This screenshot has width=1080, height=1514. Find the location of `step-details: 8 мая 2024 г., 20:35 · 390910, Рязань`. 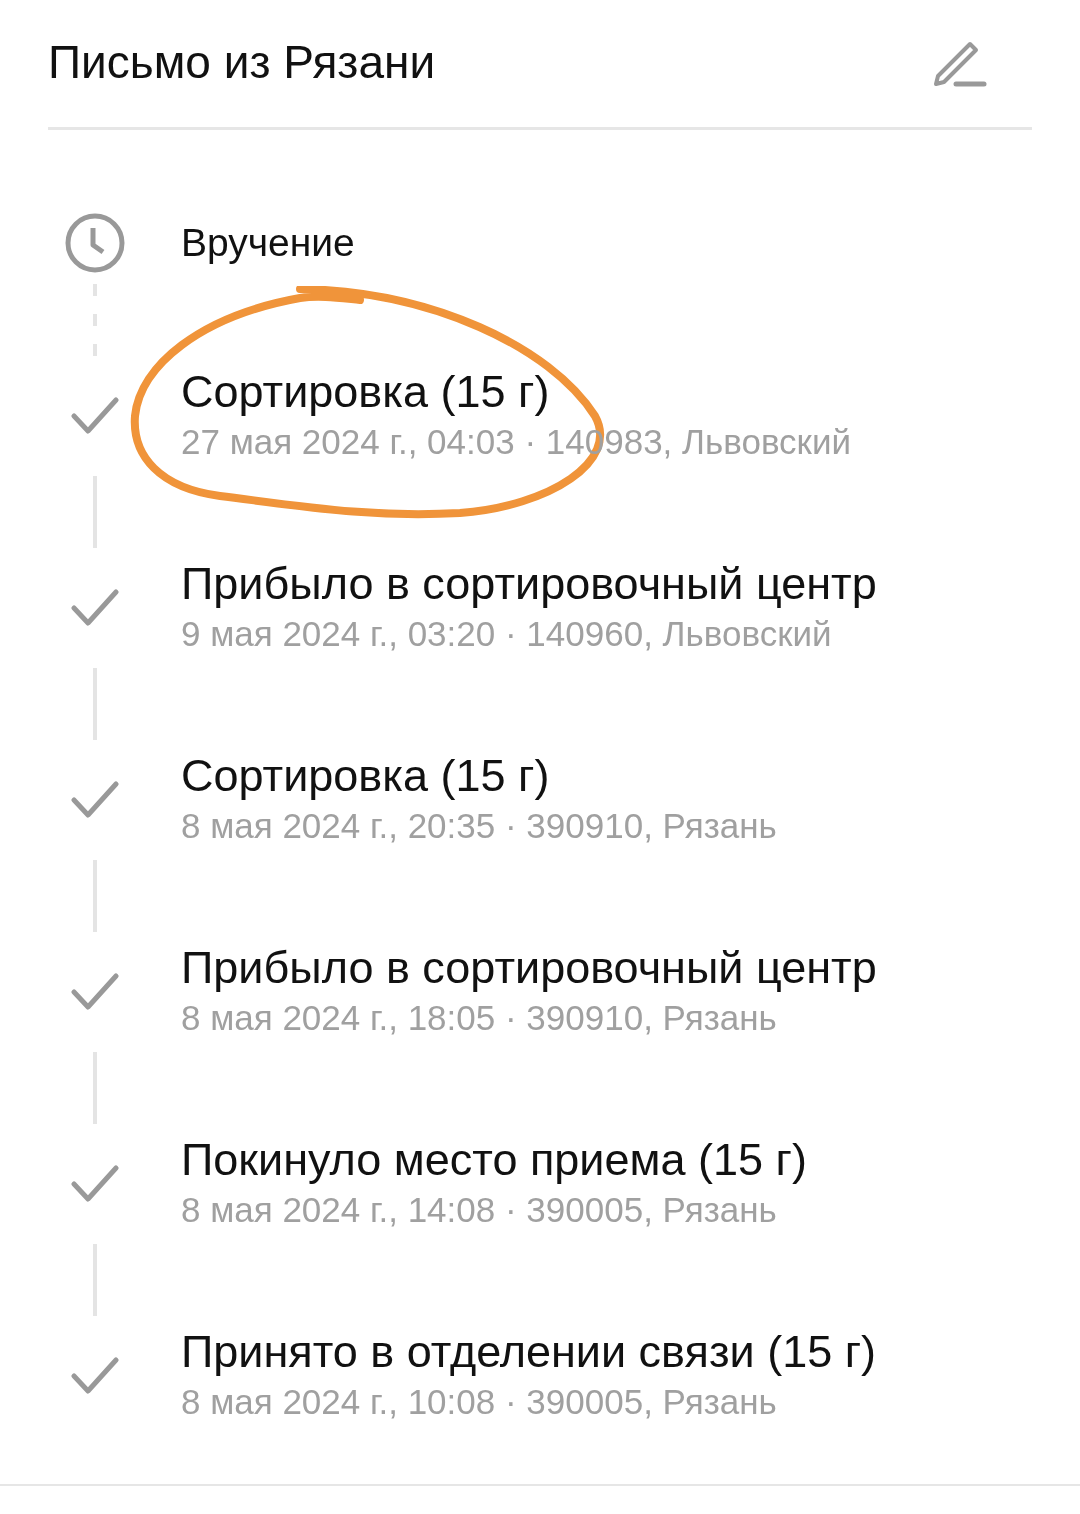

step-details: 8 мая 2024 г., 20:35 · 390910, Рязань is located at coordinates (479, 826).